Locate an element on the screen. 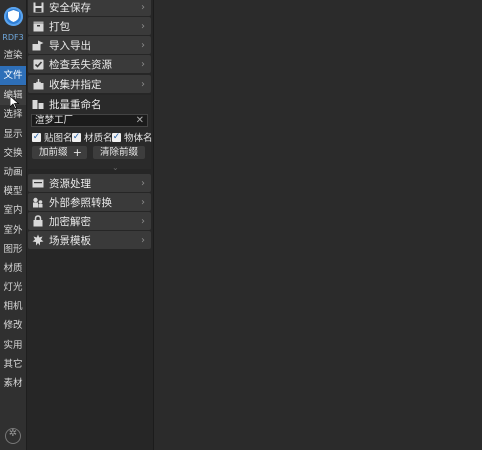  tab-model: 模型 is located at coordinates (13, 191).